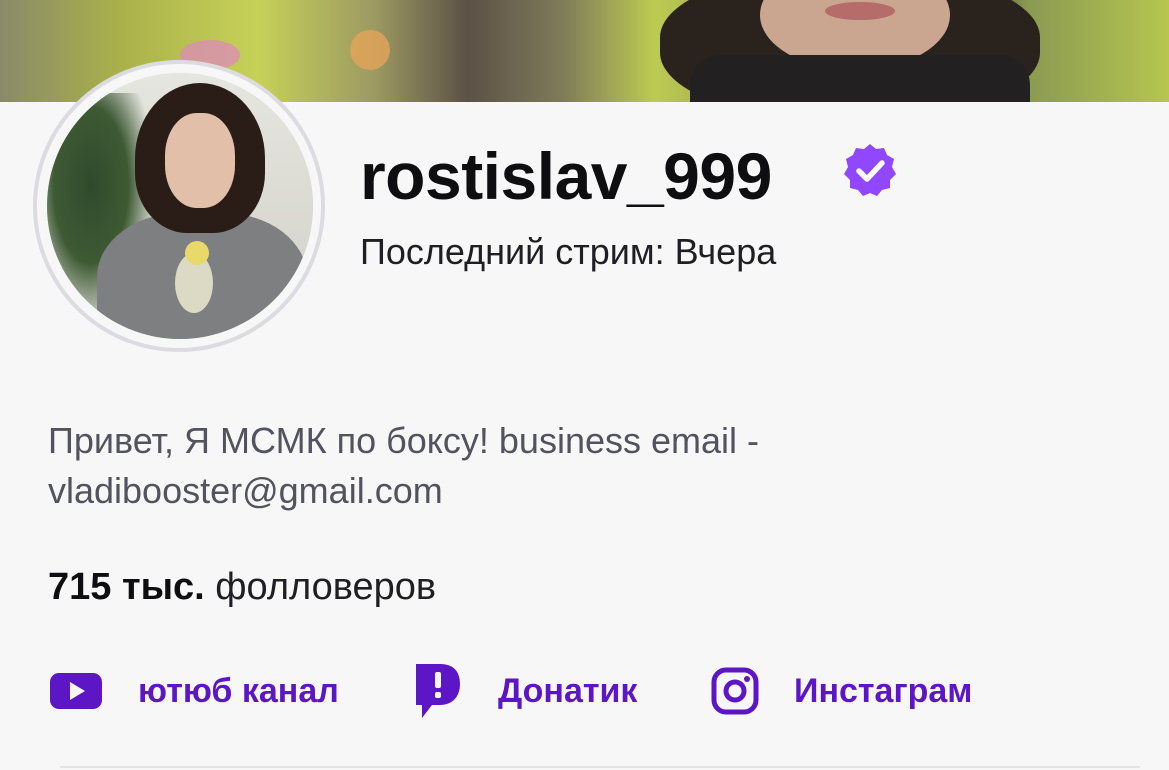 The width and height of the screenshot is (1169, 770). What do you see at coordinates (870, 170) in the screenshot?
I see `verified-badge-icon` at bounding box center [870, 170].